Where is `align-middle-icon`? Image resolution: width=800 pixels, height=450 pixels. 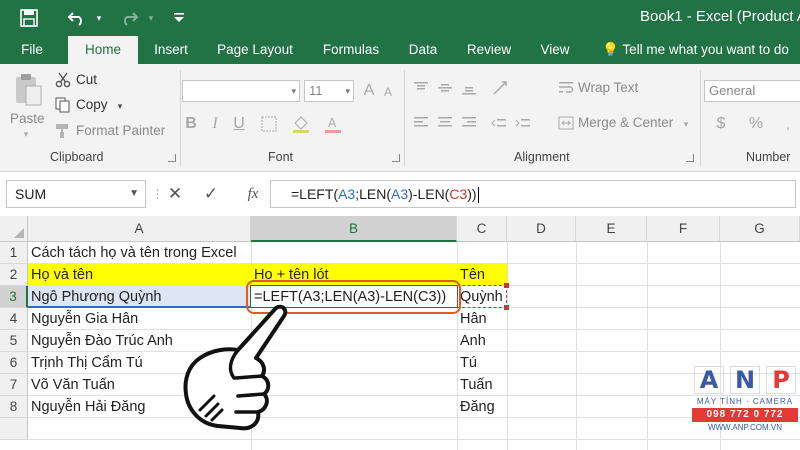 align-middle-icon is located at coordinates (445, 88).